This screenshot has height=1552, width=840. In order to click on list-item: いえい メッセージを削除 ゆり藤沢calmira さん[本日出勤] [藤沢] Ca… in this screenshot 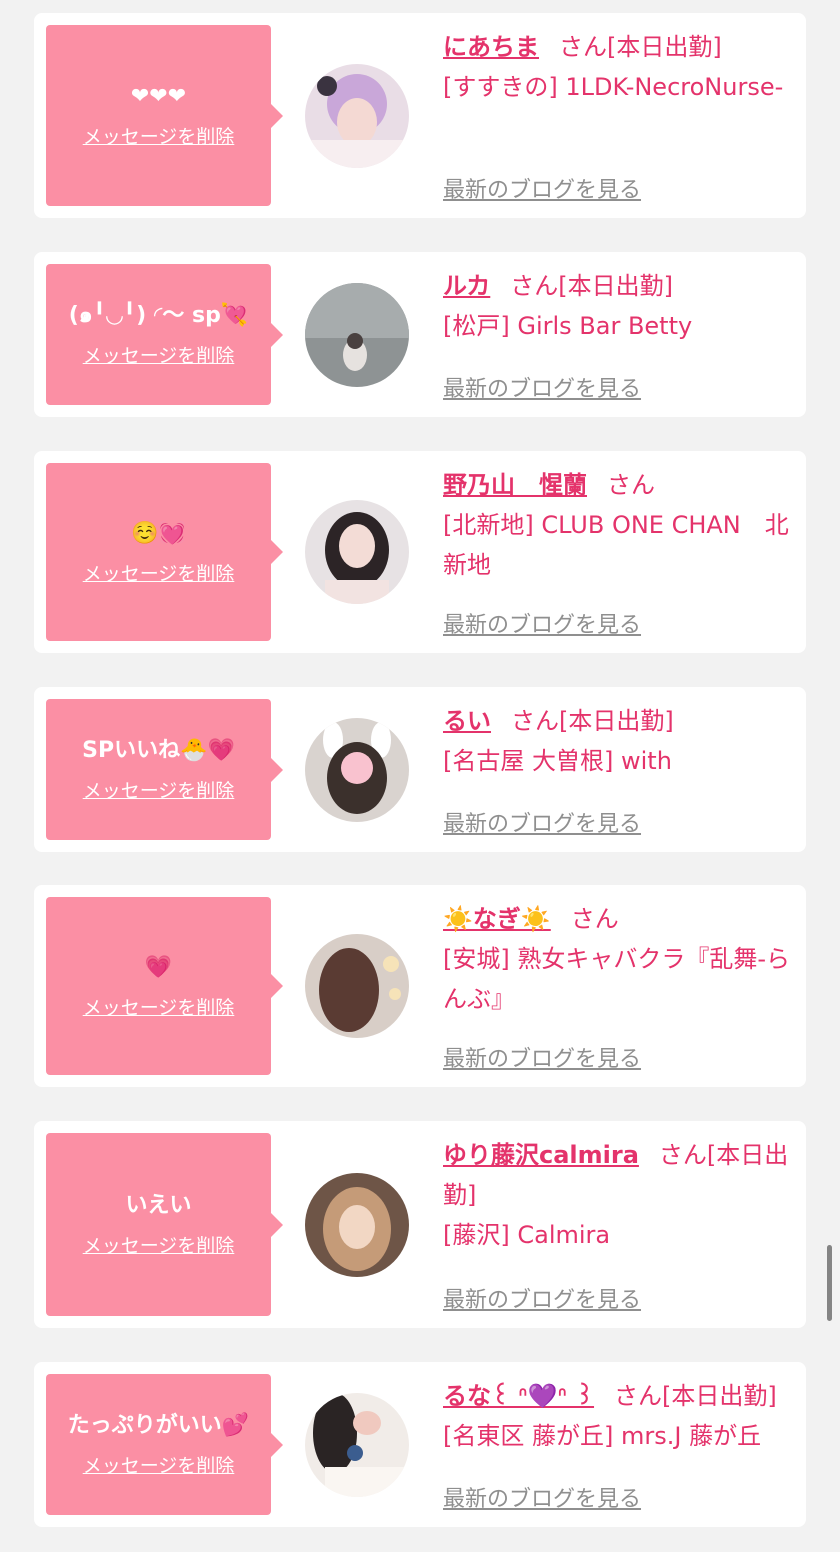, I will do `click(420, 1224)`.